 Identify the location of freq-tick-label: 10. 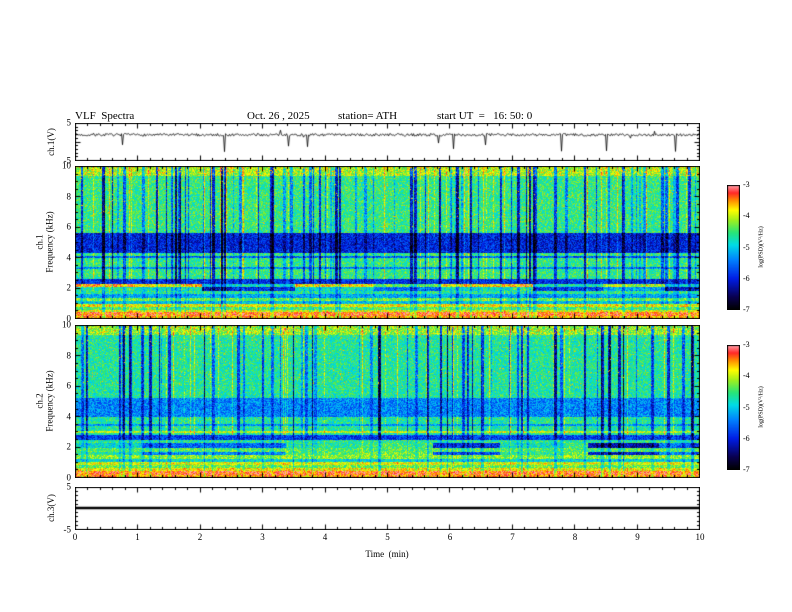
(66, 324).